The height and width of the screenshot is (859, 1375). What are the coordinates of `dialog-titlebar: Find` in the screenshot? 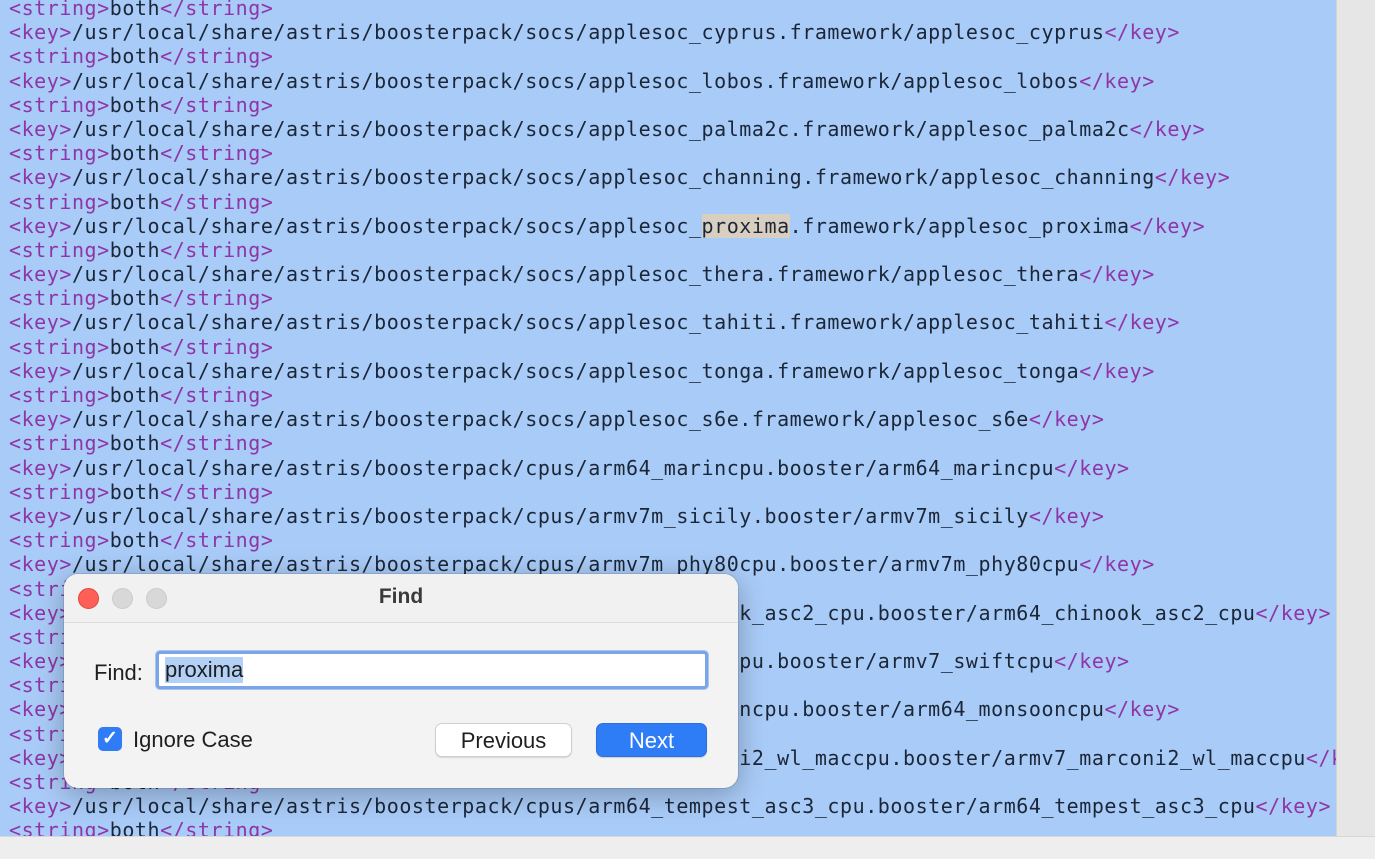 It's located at (401, 598).